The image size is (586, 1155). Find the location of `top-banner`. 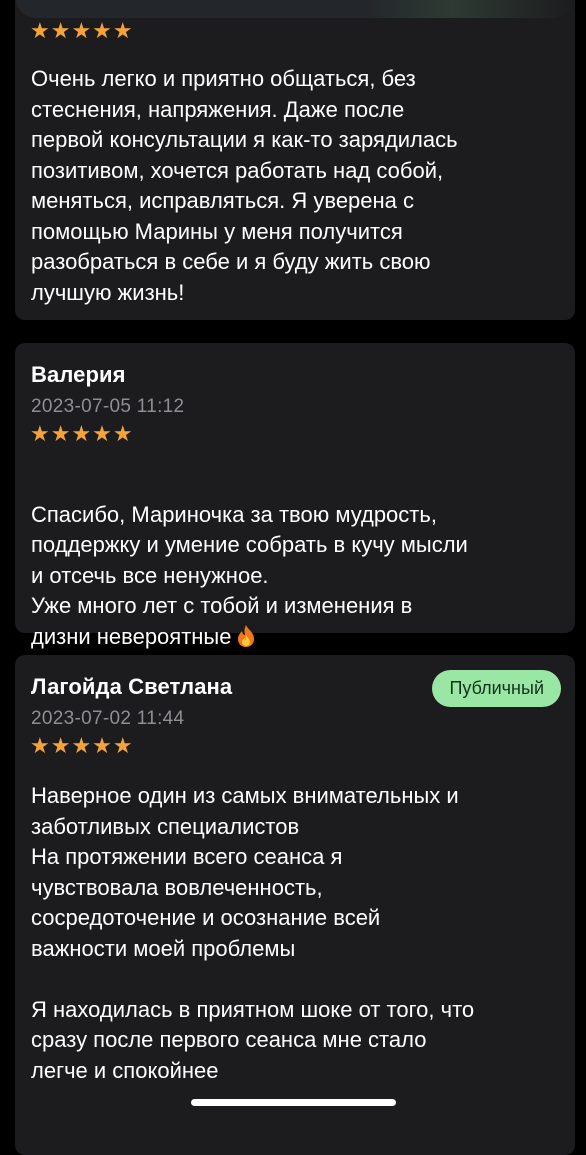

top-banner is located at coordinates (295, 9).